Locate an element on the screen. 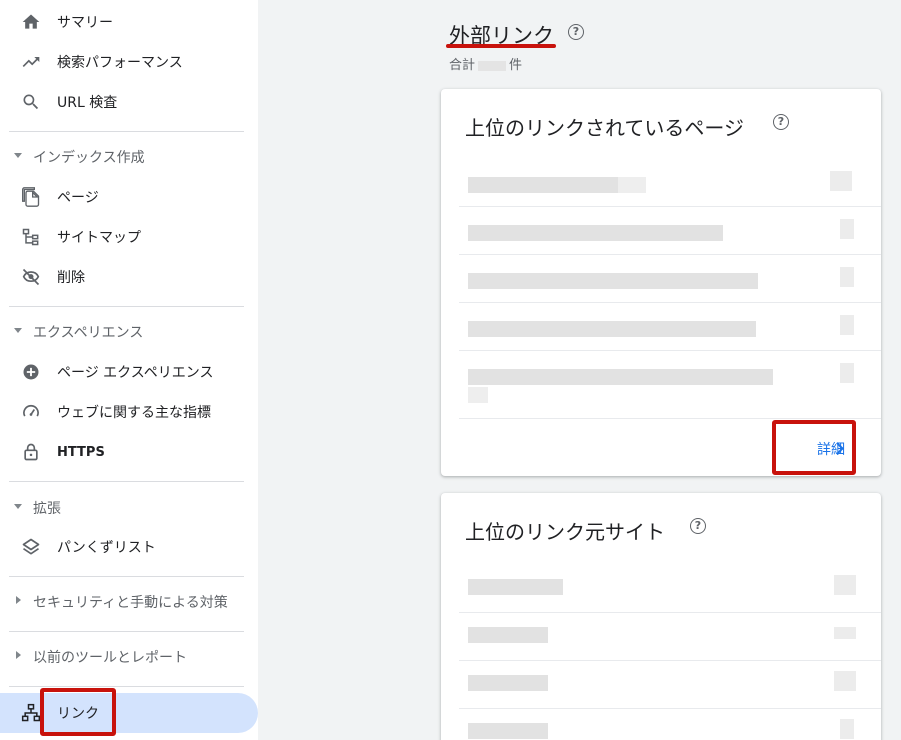 This screenshot has height=740, width=901. sidebar-item-breadcrumbs: パンくずリスト is located at coordinates (129, 547).